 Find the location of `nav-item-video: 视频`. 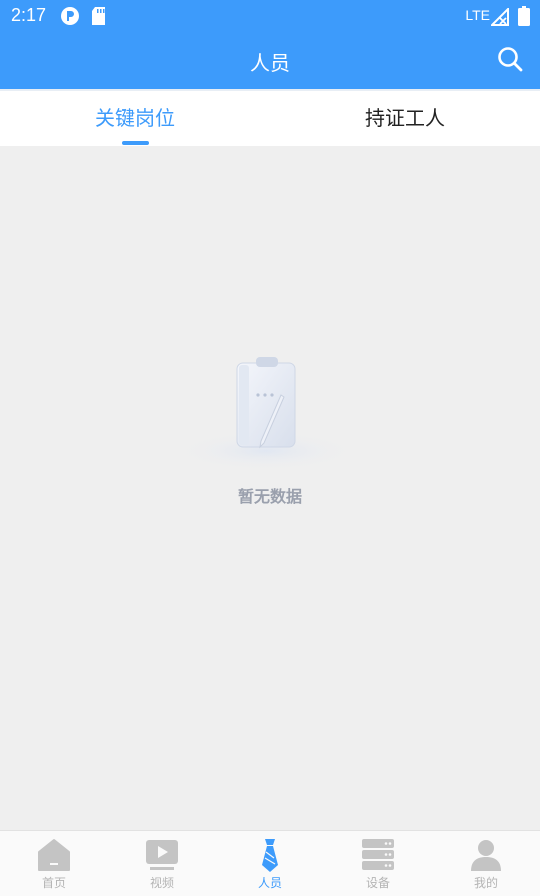

nav-item-video: 视频 is located at coordinates (162, 863).